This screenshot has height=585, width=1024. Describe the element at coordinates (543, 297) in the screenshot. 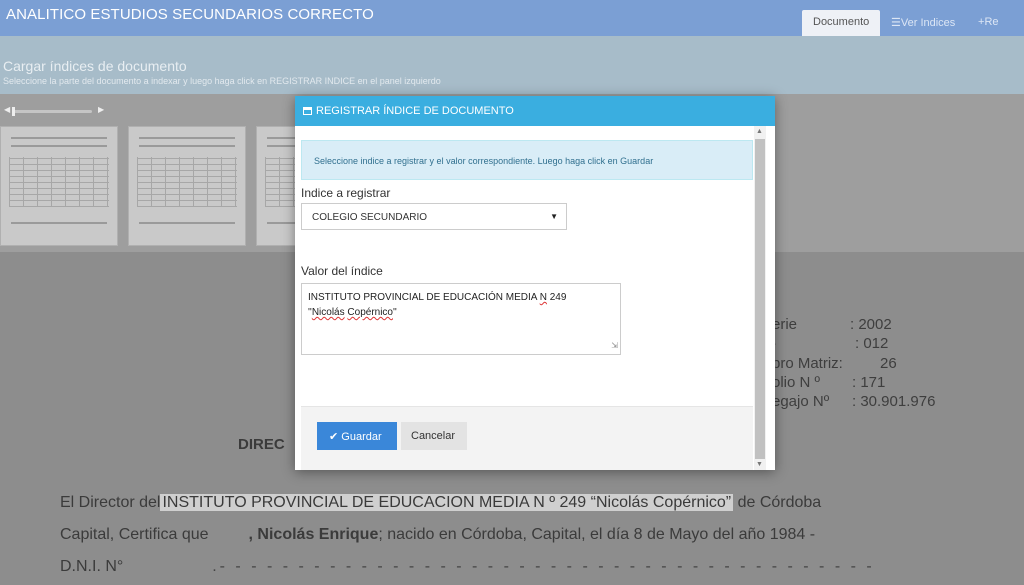

I see `textarea-text: N` at that location.